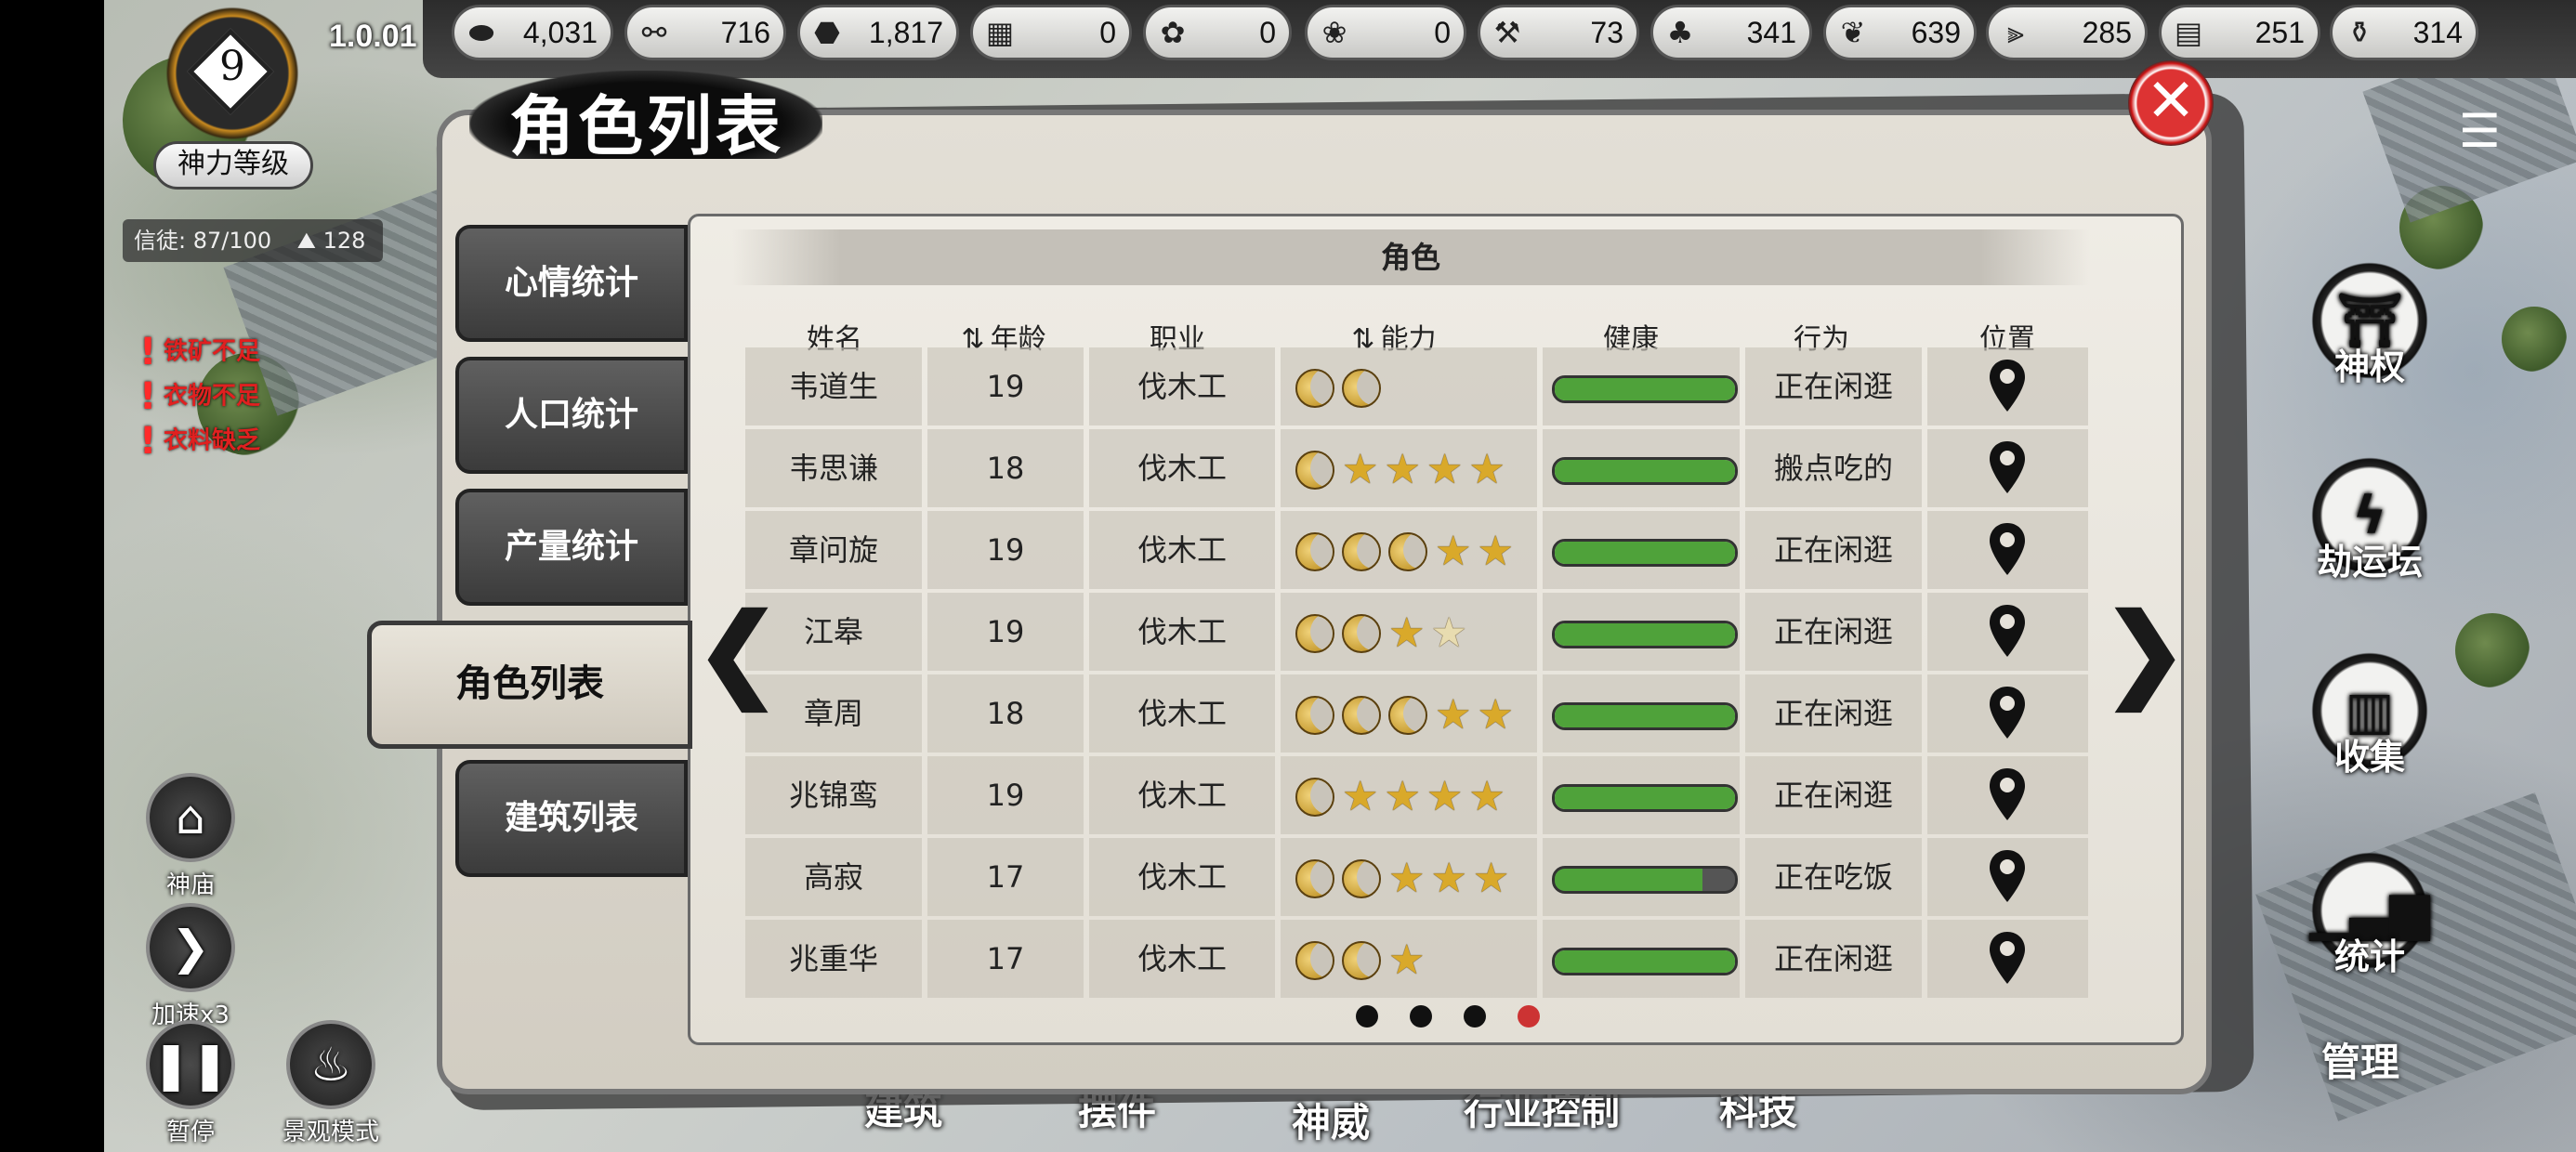 This screenshot has width=2576, height=1152. I want to click on herb-icon: ♣, so click(1680, 32).